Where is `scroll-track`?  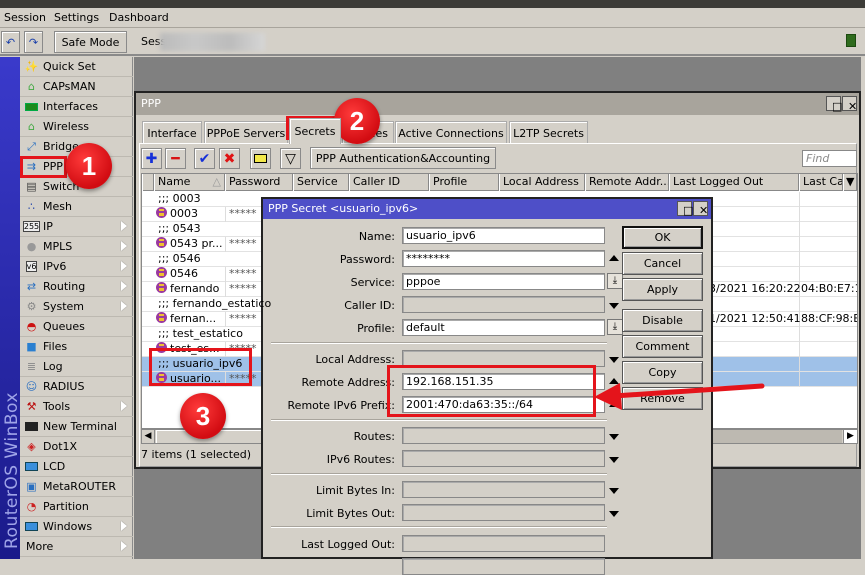 scroll-track is located at coordinates (769, 436).